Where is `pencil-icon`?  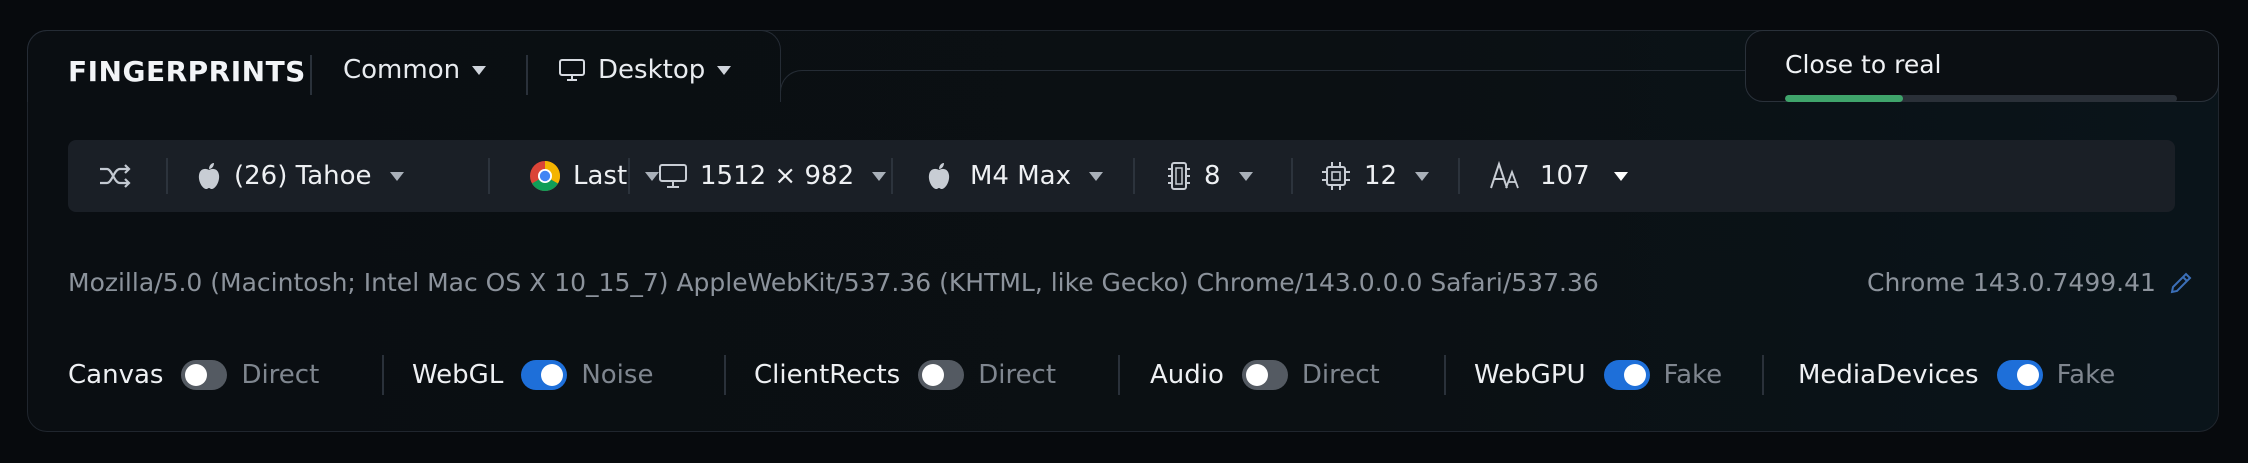
pencil-icon is located at coordinates (2181, 283).